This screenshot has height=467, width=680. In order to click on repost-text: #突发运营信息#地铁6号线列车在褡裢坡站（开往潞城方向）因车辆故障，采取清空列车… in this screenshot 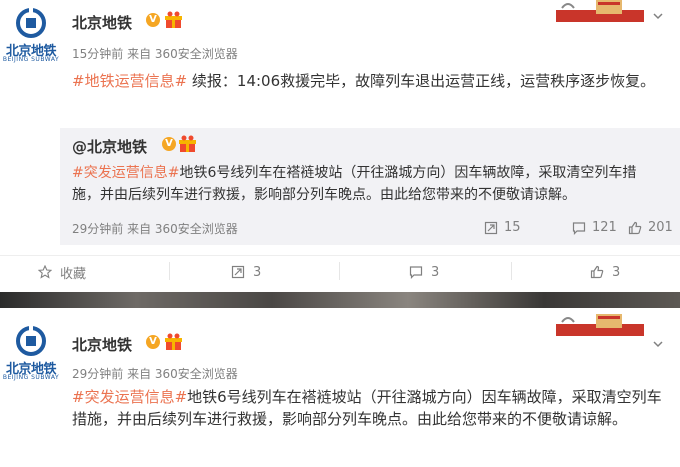, I will do `click(368, 184)`.